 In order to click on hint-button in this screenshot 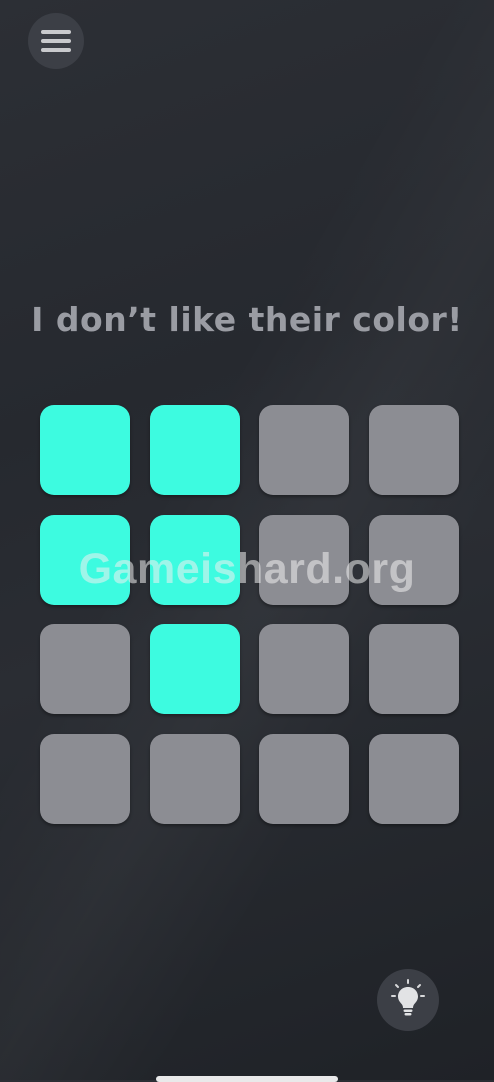, I will do `click(408, 1000)`.